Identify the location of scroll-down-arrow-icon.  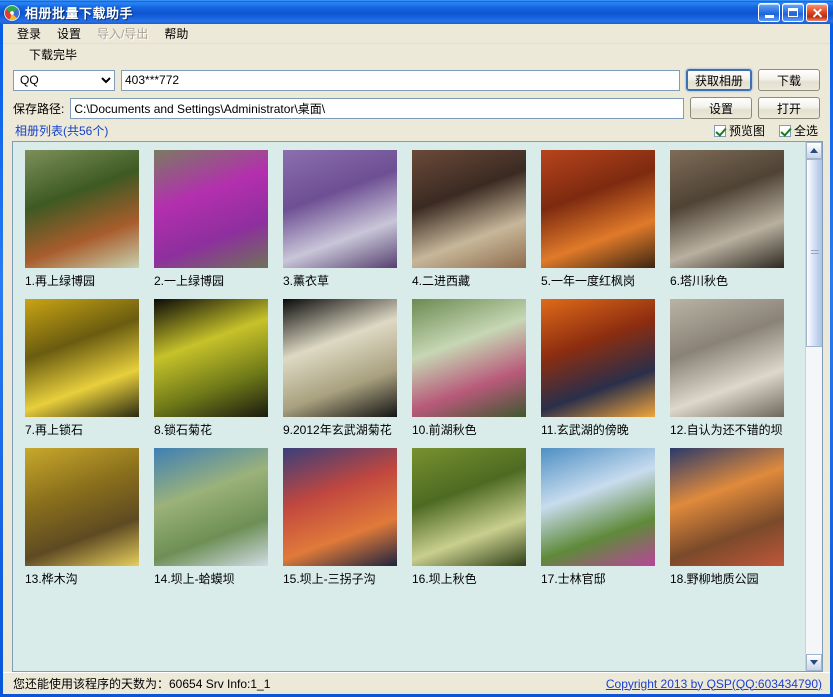
(814, 662).